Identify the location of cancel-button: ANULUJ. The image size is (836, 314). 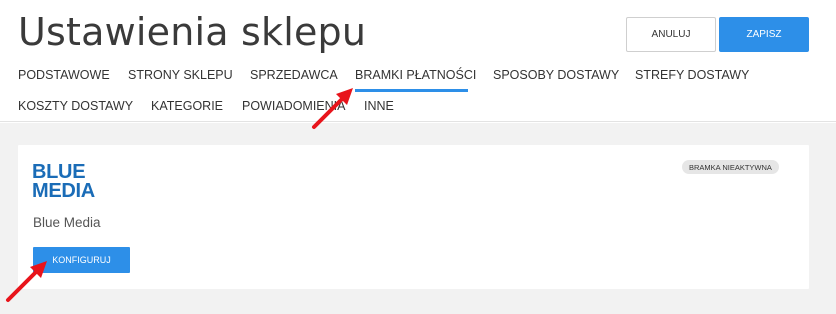
(671, 34).